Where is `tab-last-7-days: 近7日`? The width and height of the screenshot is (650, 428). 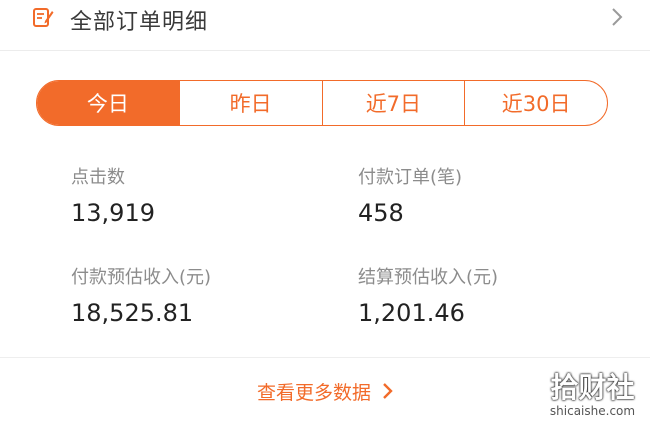
tab-last-7-days: 近7日 is located at coordinates (393, 103).